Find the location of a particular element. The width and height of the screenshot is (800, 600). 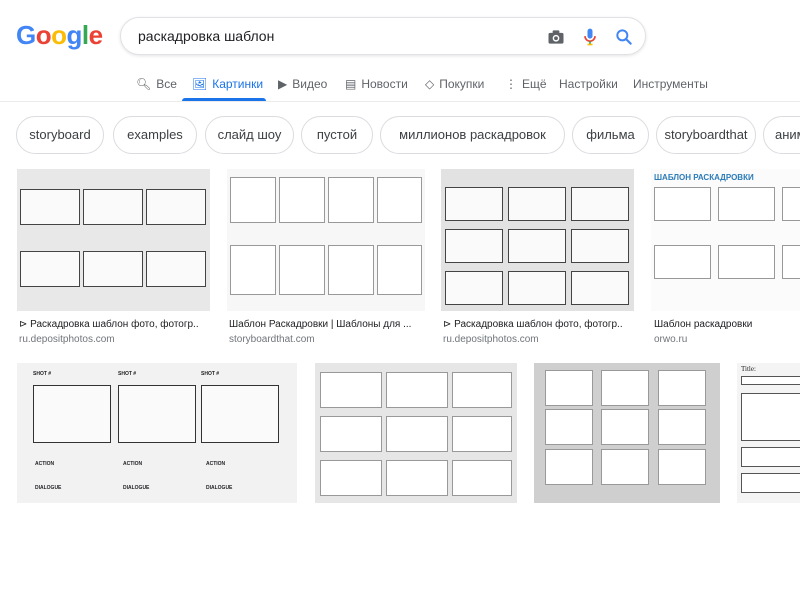

result-image: ШАБЛОН РАСКАДРОВКИ is located at coordinates (725, 240).